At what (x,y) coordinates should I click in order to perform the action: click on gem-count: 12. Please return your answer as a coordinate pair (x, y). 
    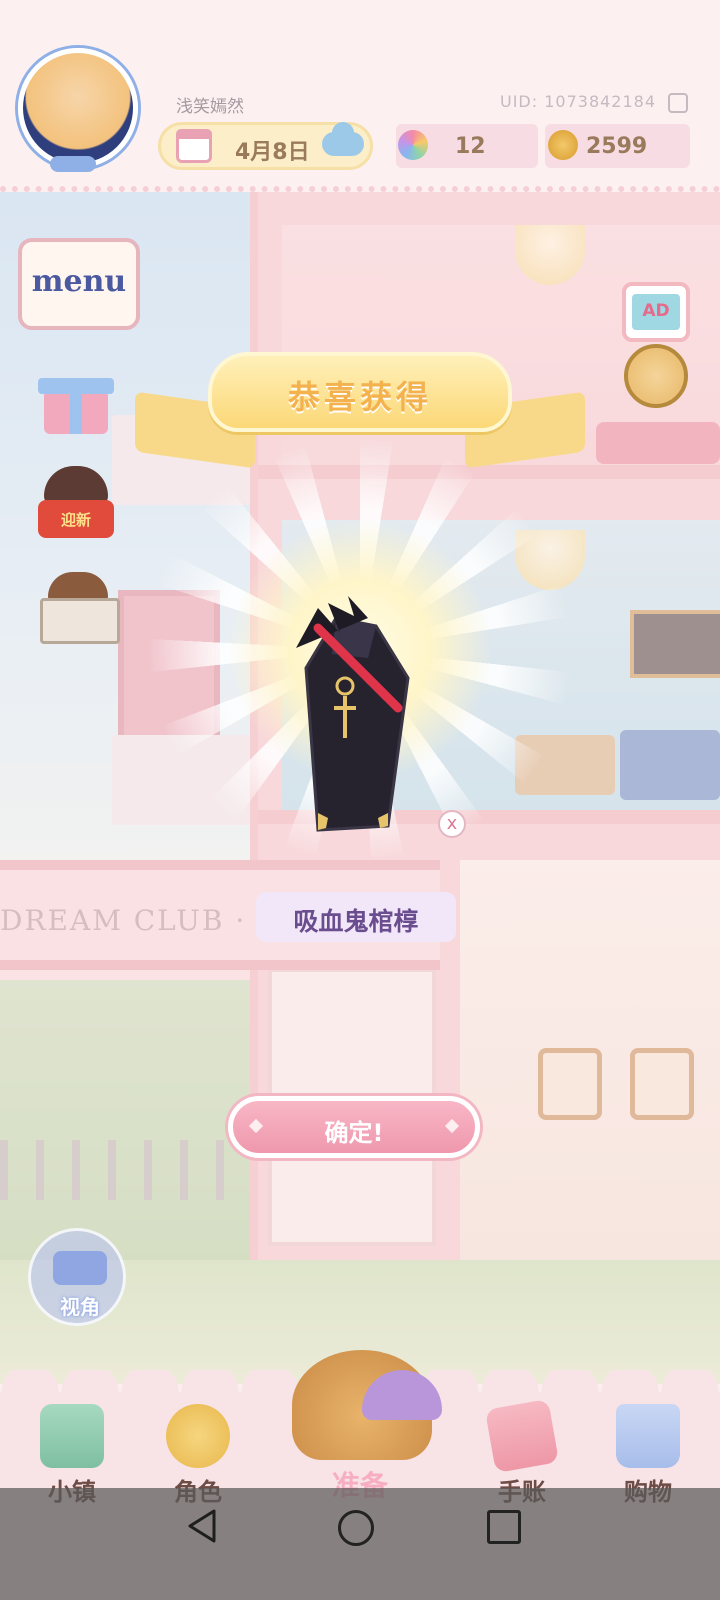
    Looking at the image, I should click on (470, 146).